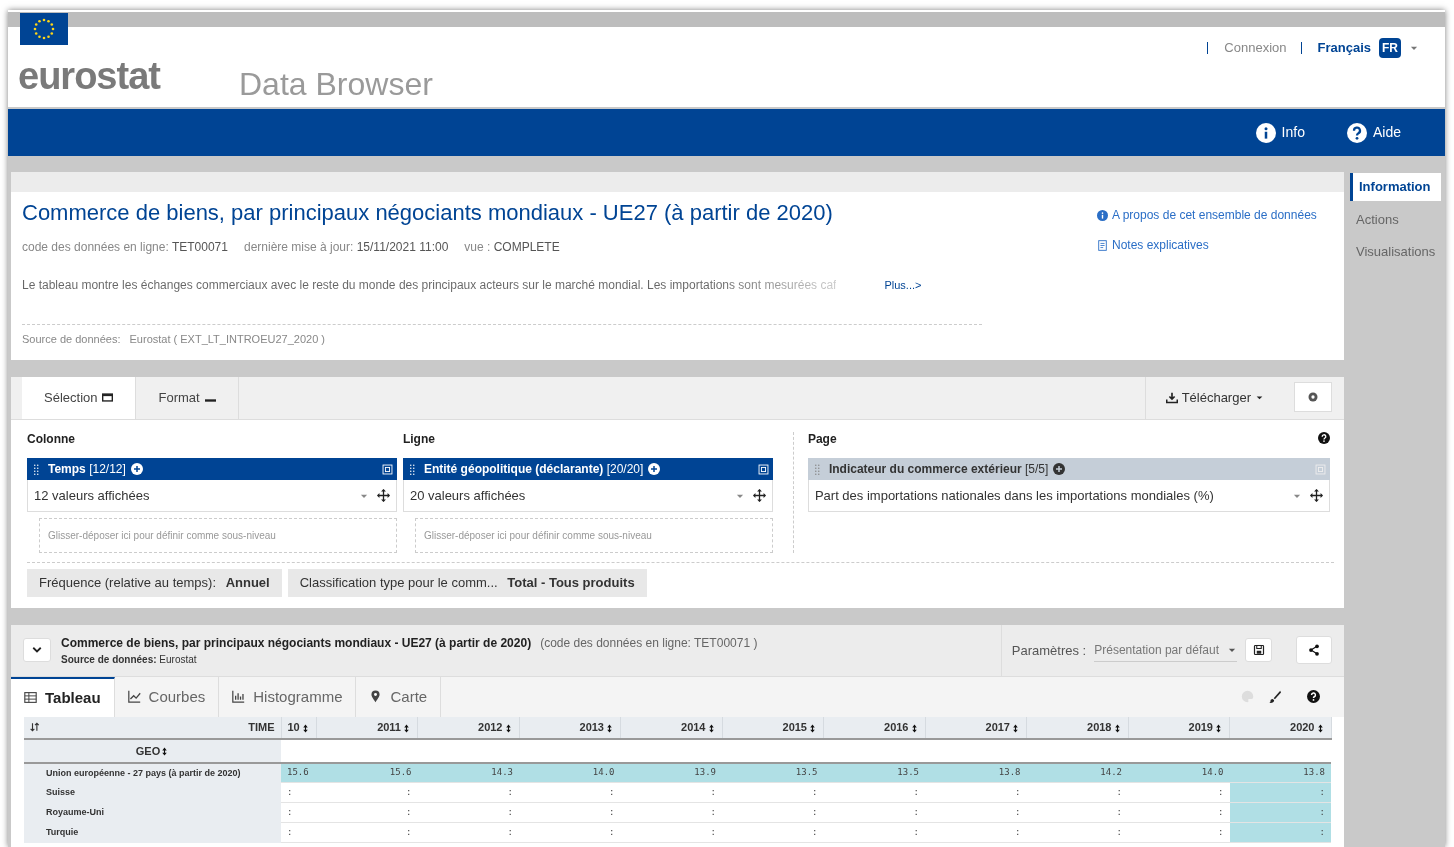 This screenshot has width=1454, height=847. What do you see at coordinates (1396, 219) in the screenshot?
I see `side-nav-item: Actions` at bounding box center [1396, 219].